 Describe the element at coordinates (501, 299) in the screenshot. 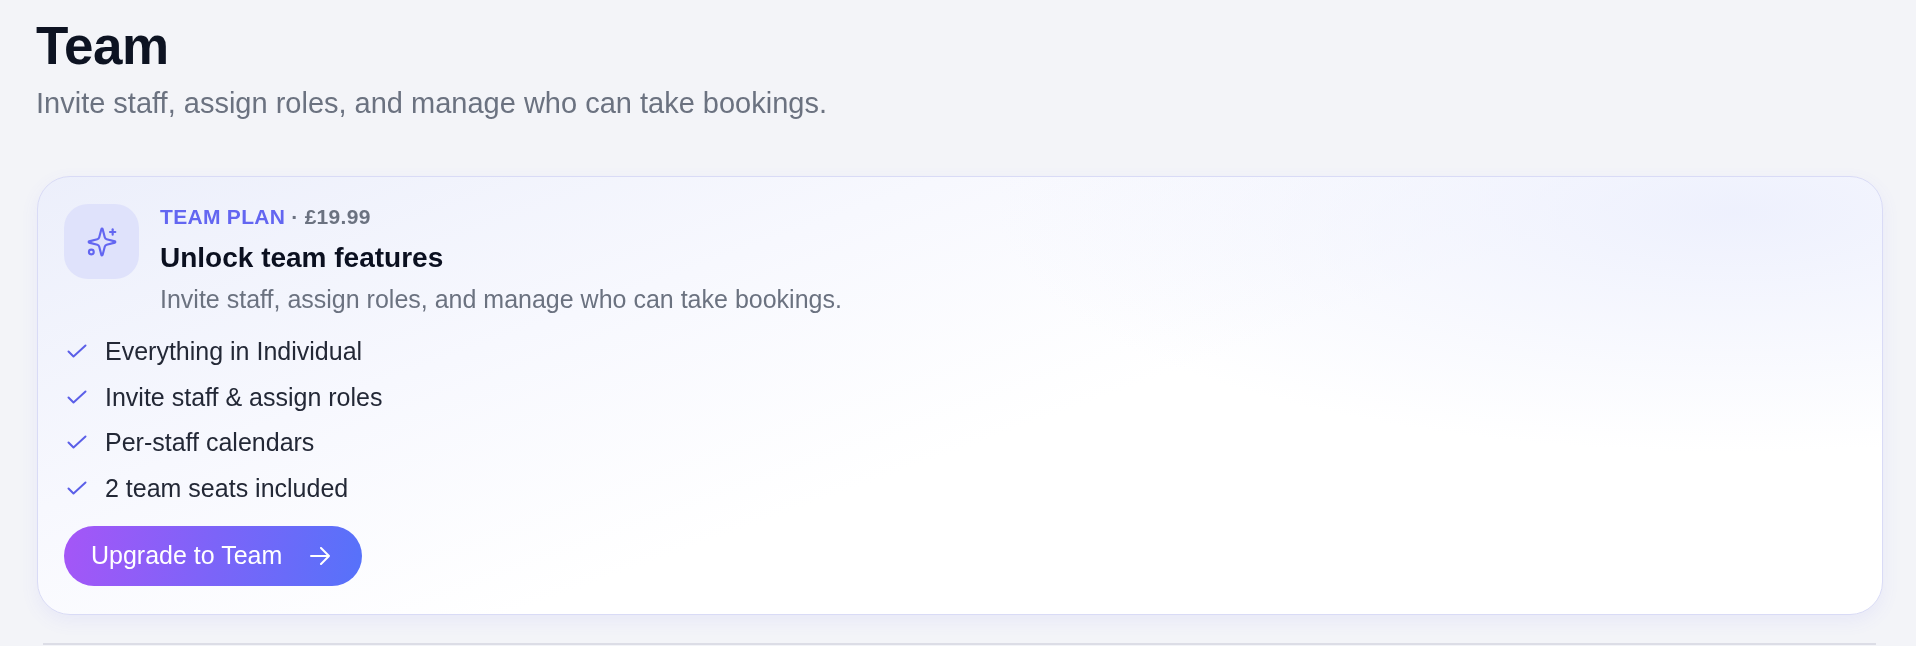

I see `card-description: Invite staff, assign roles, and manage who can take bookings.` at that location.